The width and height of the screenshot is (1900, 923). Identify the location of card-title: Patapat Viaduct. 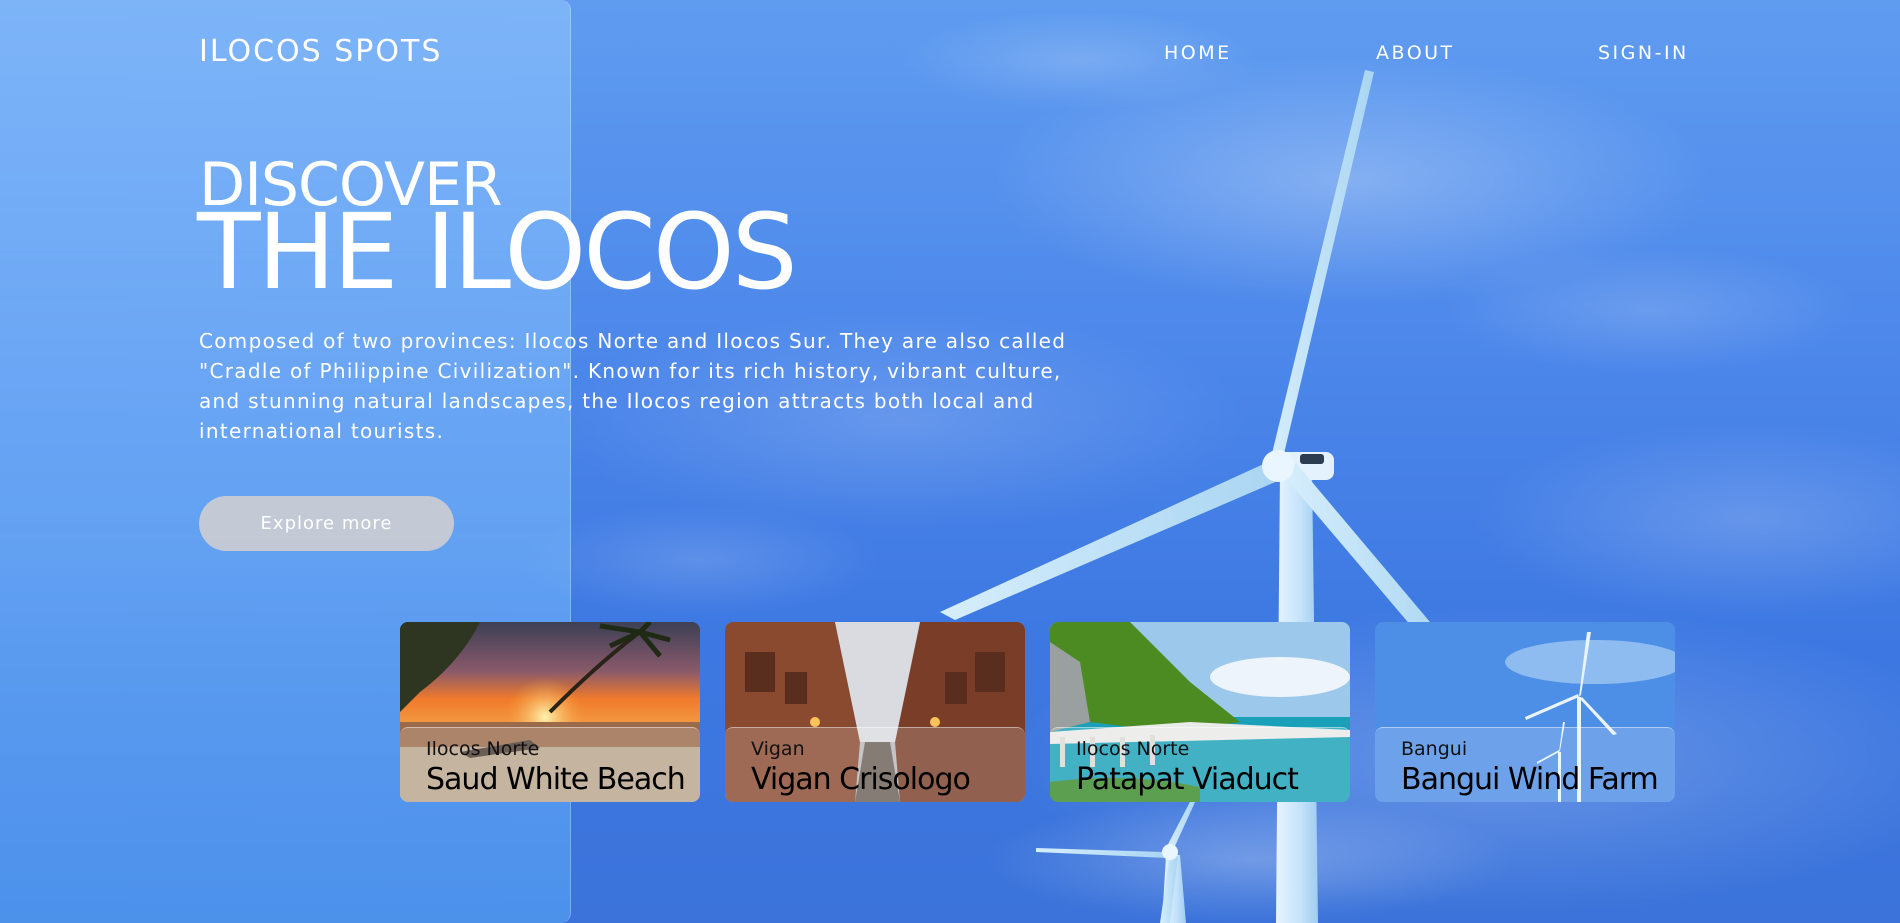
(1187, 779).